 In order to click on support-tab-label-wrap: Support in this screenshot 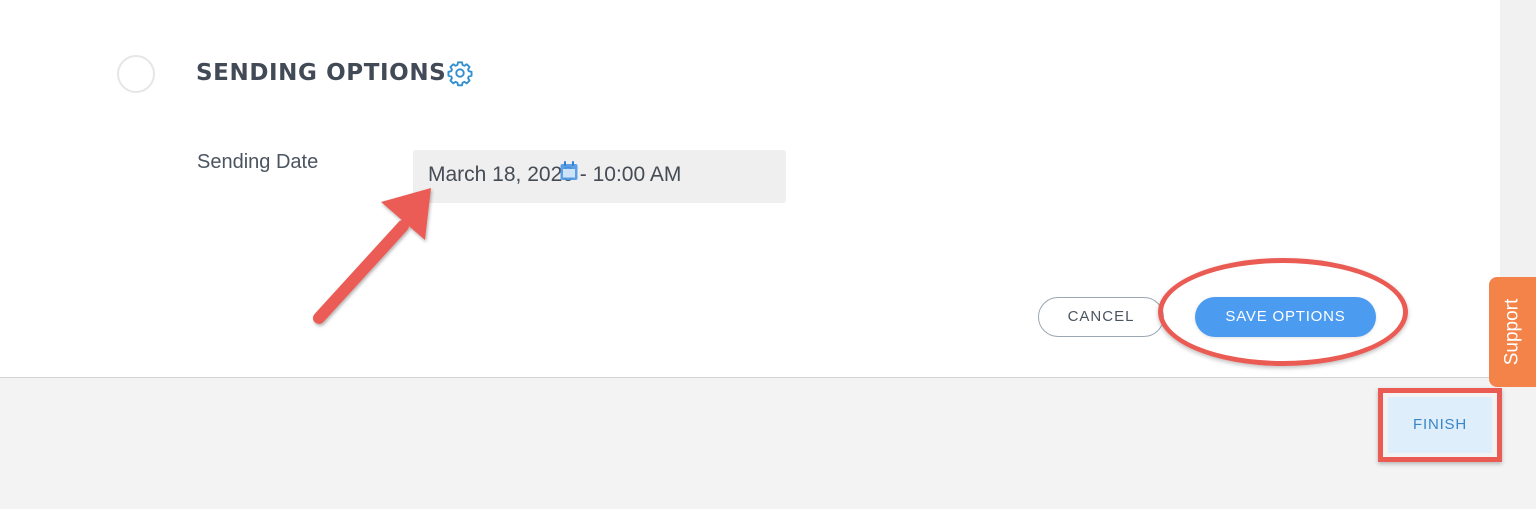, I will do `click(1512, 332)`.